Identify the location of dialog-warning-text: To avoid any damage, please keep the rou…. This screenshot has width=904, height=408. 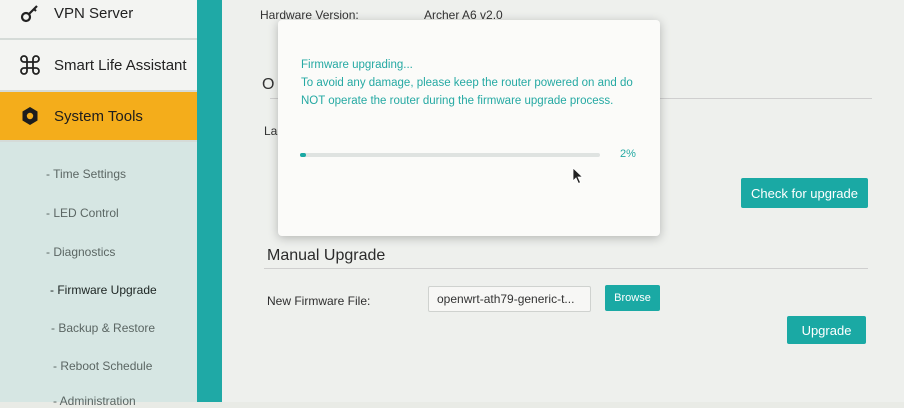
(467, 92).